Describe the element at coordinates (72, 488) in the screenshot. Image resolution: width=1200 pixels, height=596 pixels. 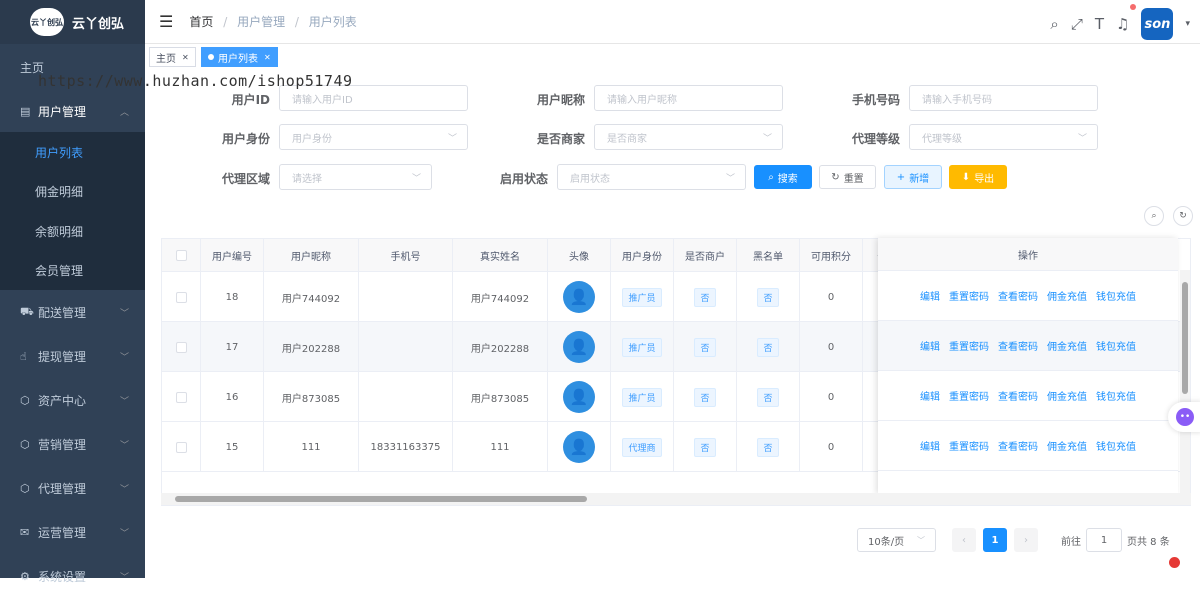
I see `sidebar-item-agent: ⬡ 代理管理 ﹀` at that location.